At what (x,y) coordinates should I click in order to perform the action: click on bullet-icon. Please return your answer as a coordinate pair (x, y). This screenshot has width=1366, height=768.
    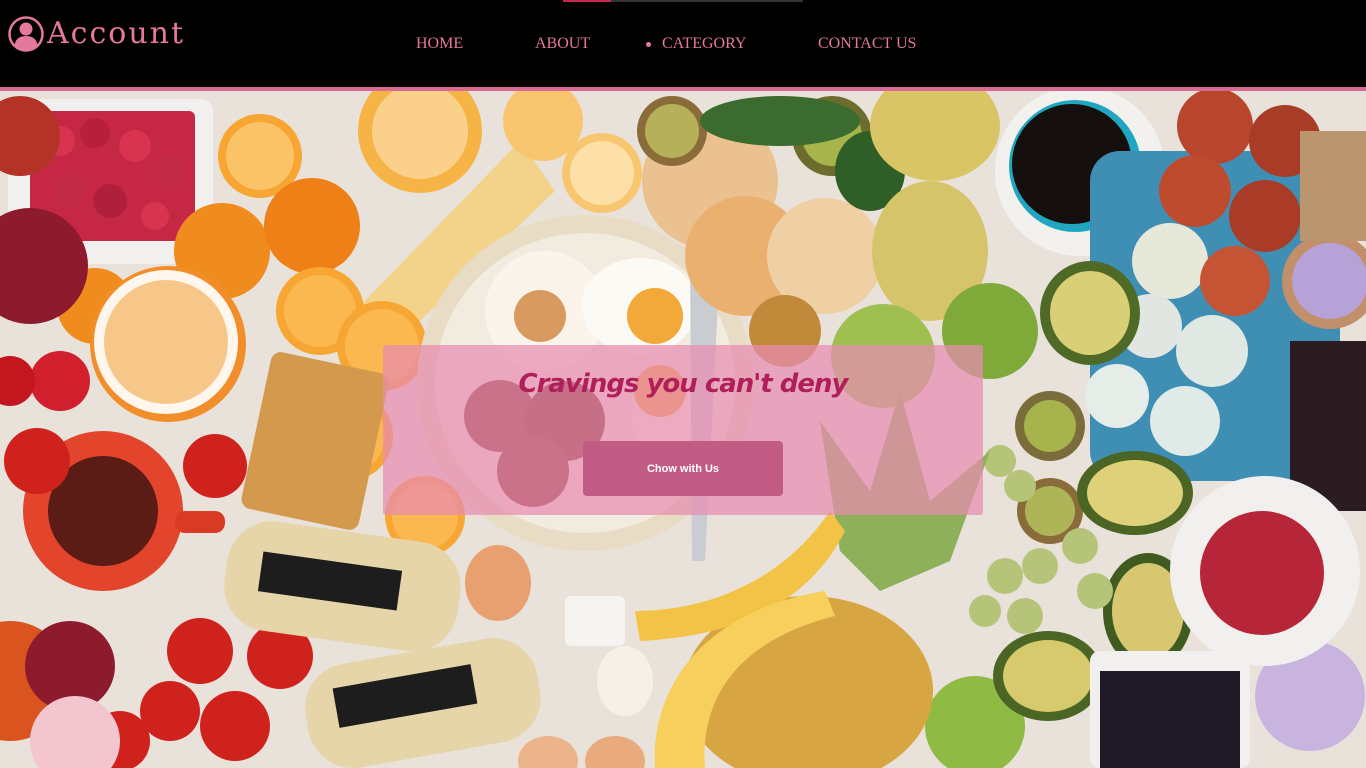
    Looking at the image, I should click on (648, 44).